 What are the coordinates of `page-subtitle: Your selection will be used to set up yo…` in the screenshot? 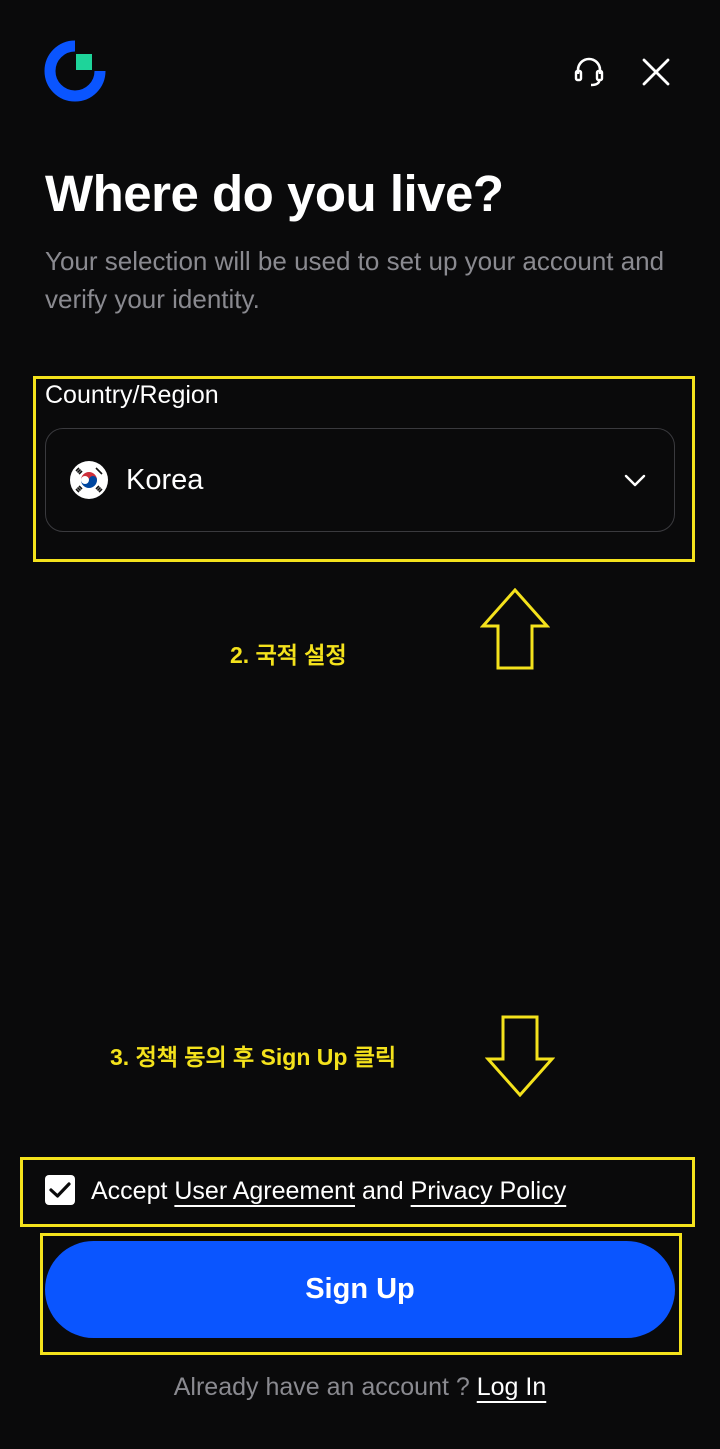 It's located at (355, 280).